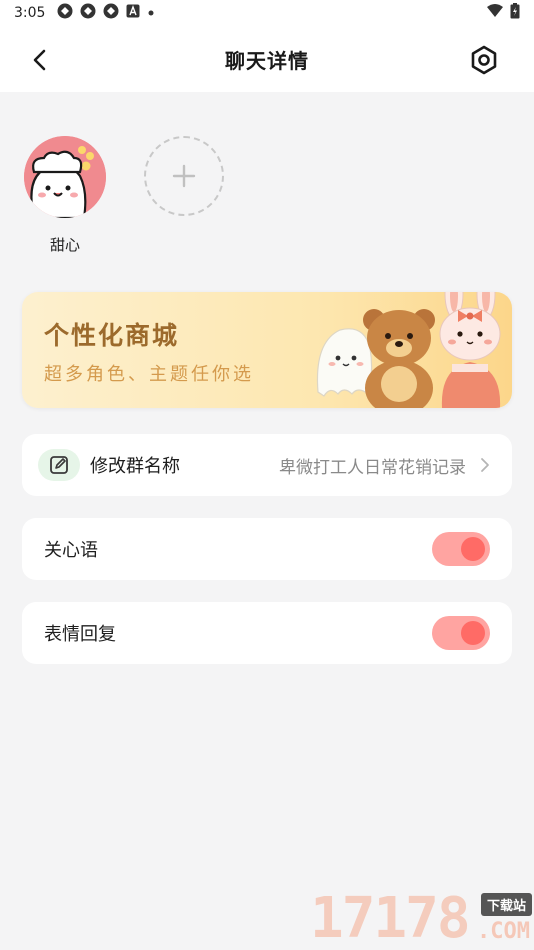 The width and height of the screenshot is (534, 950). What do you see at coordinates (485, 465) in the screenshot?
I see `chevron-right-icon` at bounding box center [485, 465].